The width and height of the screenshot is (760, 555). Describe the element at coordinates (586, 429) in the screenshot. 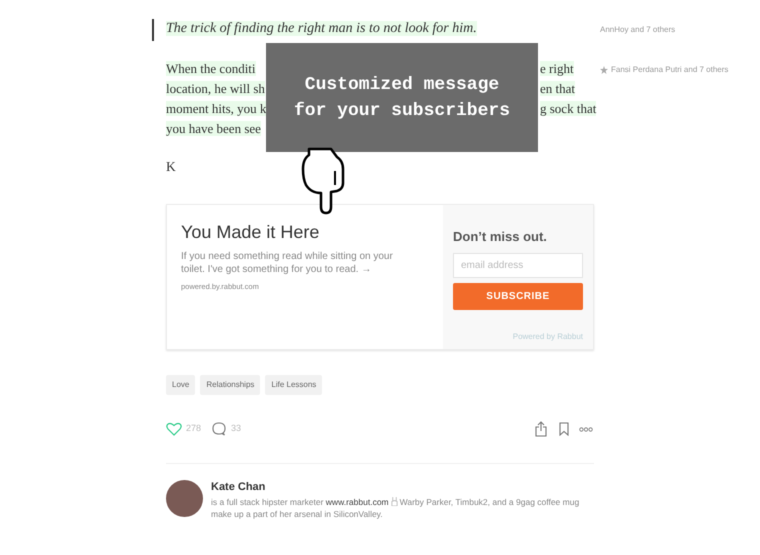

I see `more-icon` at that location.